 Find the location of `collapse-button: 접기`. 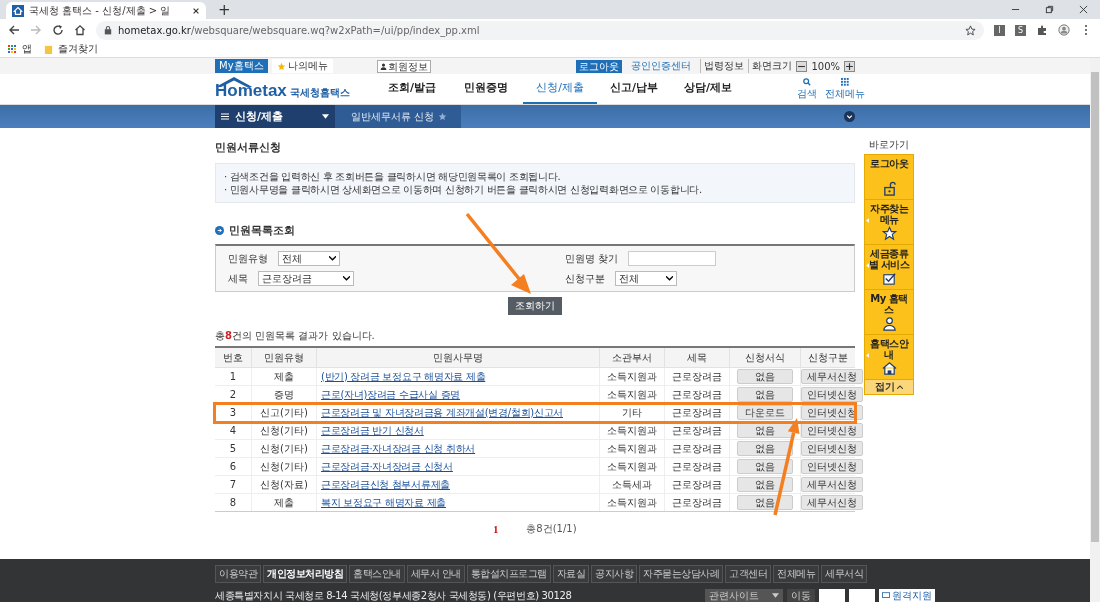

collapse-button: 접기 is located at coordinates (889, 387).